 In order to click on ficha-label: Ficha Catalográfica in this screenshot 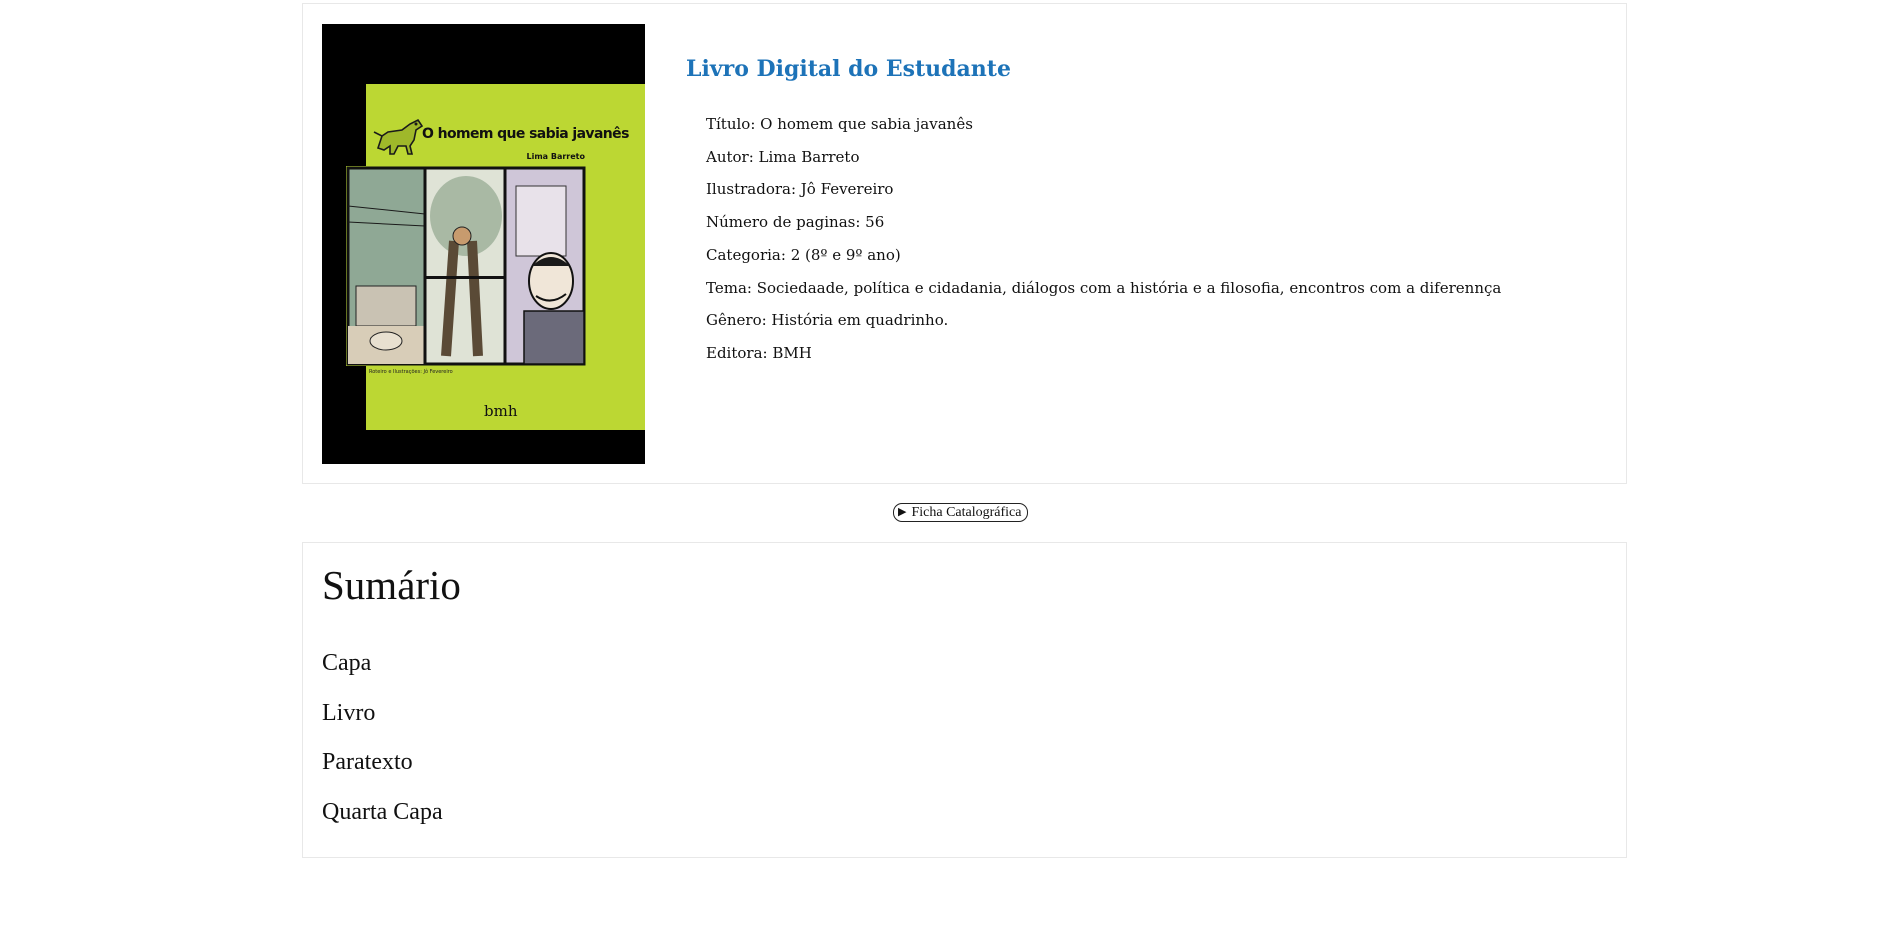, I will do `click(966, 512)`.